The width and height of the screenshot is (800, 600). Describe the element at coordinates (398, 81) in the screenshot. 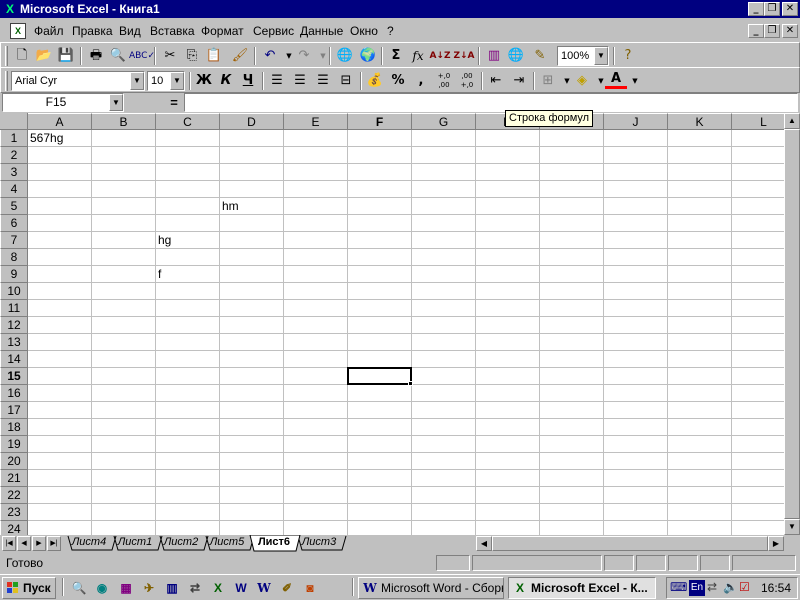

I see `percent-button: %` at that location.